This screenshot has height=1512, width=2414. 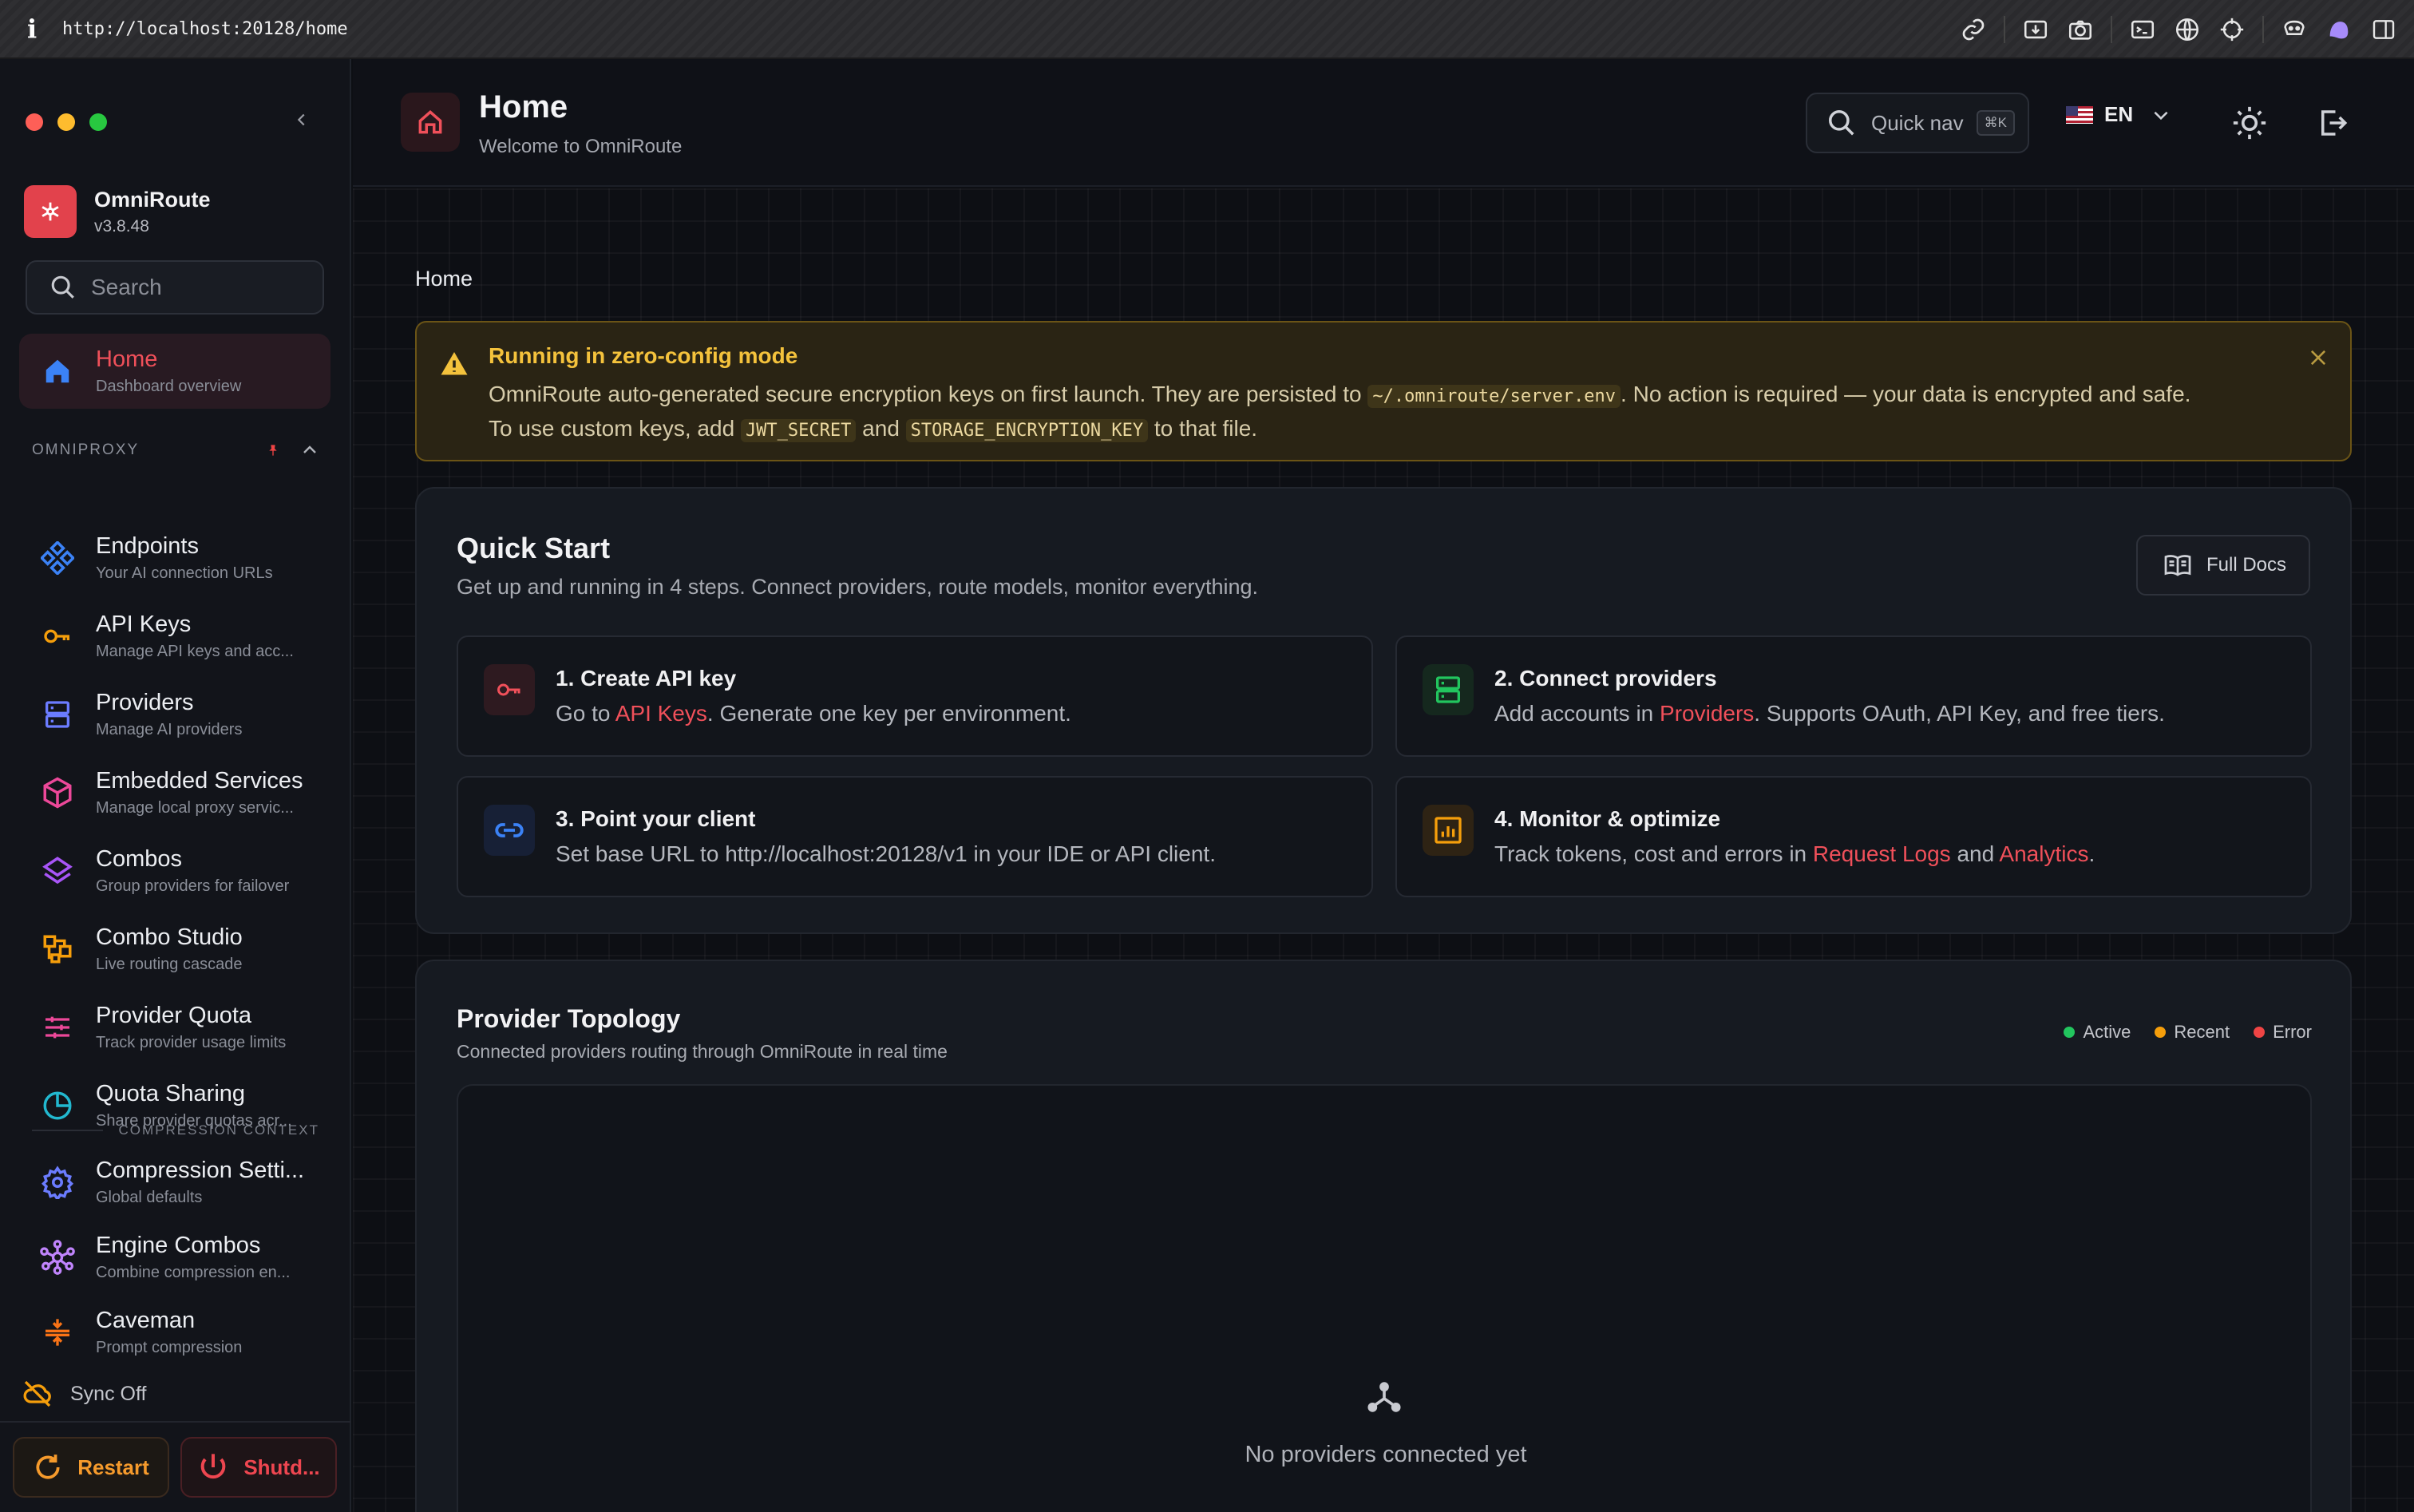 I want to click on sidebar-item-sub: Track provider usage limits, so click(x=191, y=1042).